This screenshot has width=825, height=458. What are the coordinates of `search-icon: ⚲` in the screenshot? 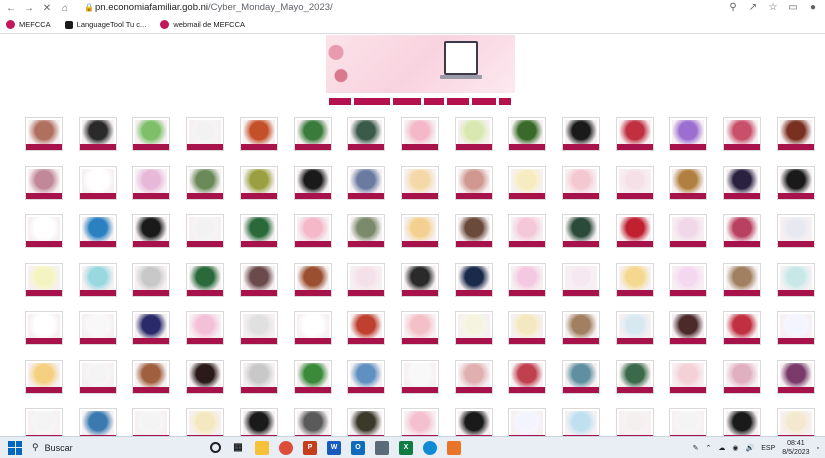 It's located at (733, 7).